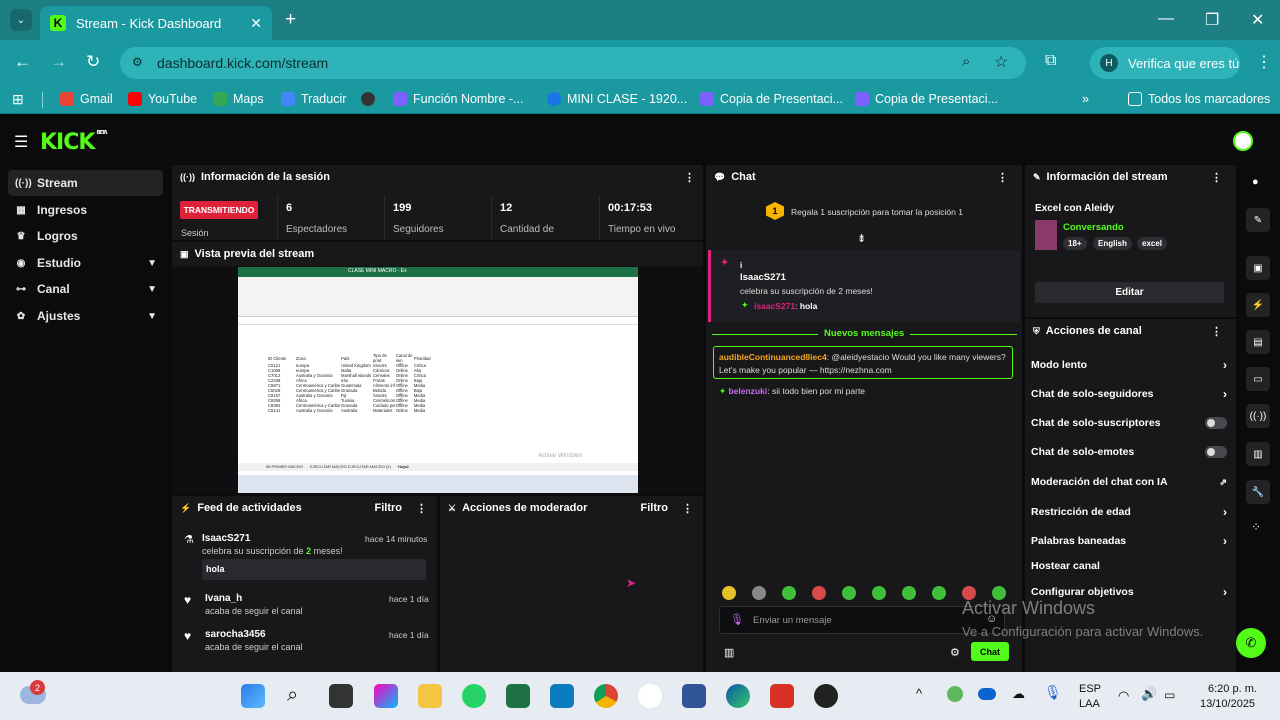 This screenshot has height=720, width=1280. What do you see at coordinates (253, 696) in the screenshot?
I see `start-windows-icon` at bounding box center [253, 696].